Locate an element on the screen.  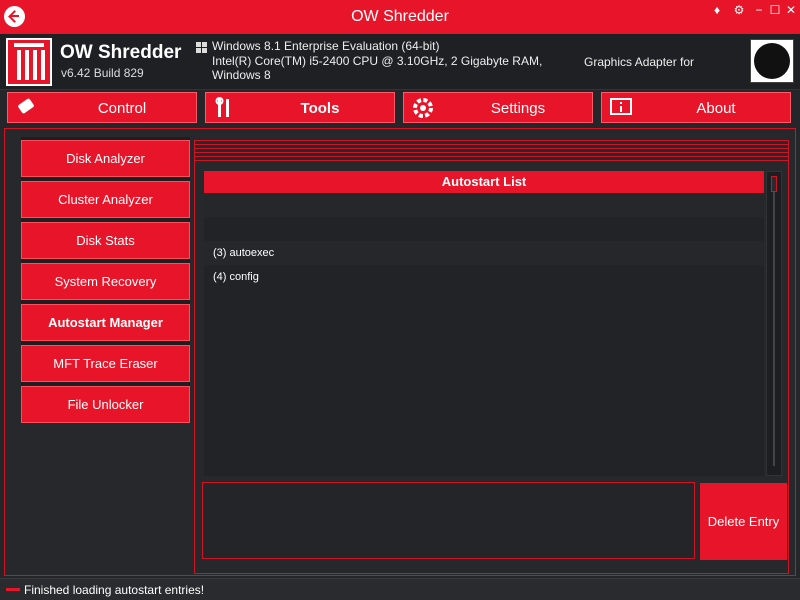
window-title: OW Shredder is located at coordinates (400, 16).